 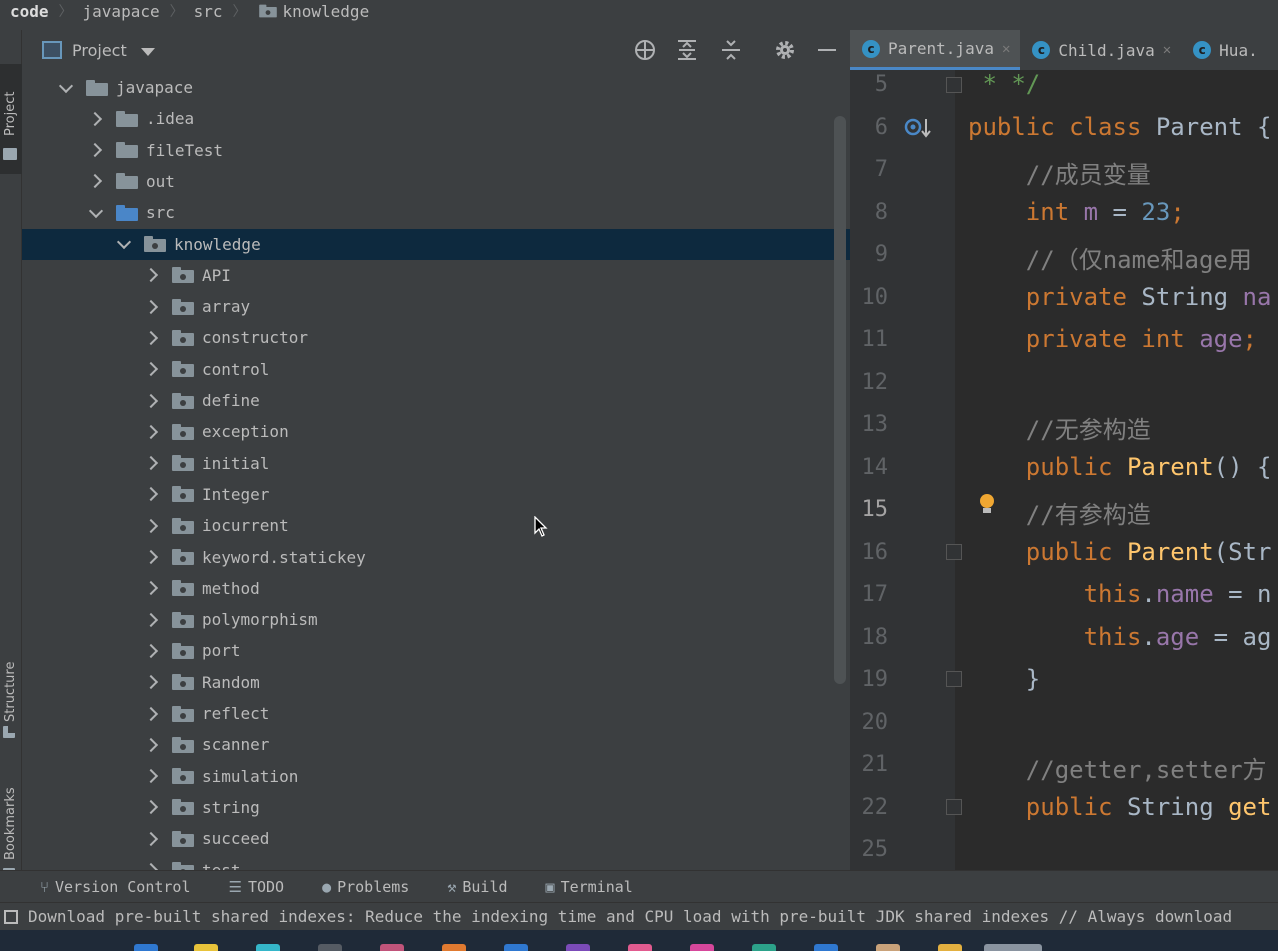 What do you see at coordinates (687, 50) in the screenshot?
I see `expand-all-button` at bounding box center [687, 50].